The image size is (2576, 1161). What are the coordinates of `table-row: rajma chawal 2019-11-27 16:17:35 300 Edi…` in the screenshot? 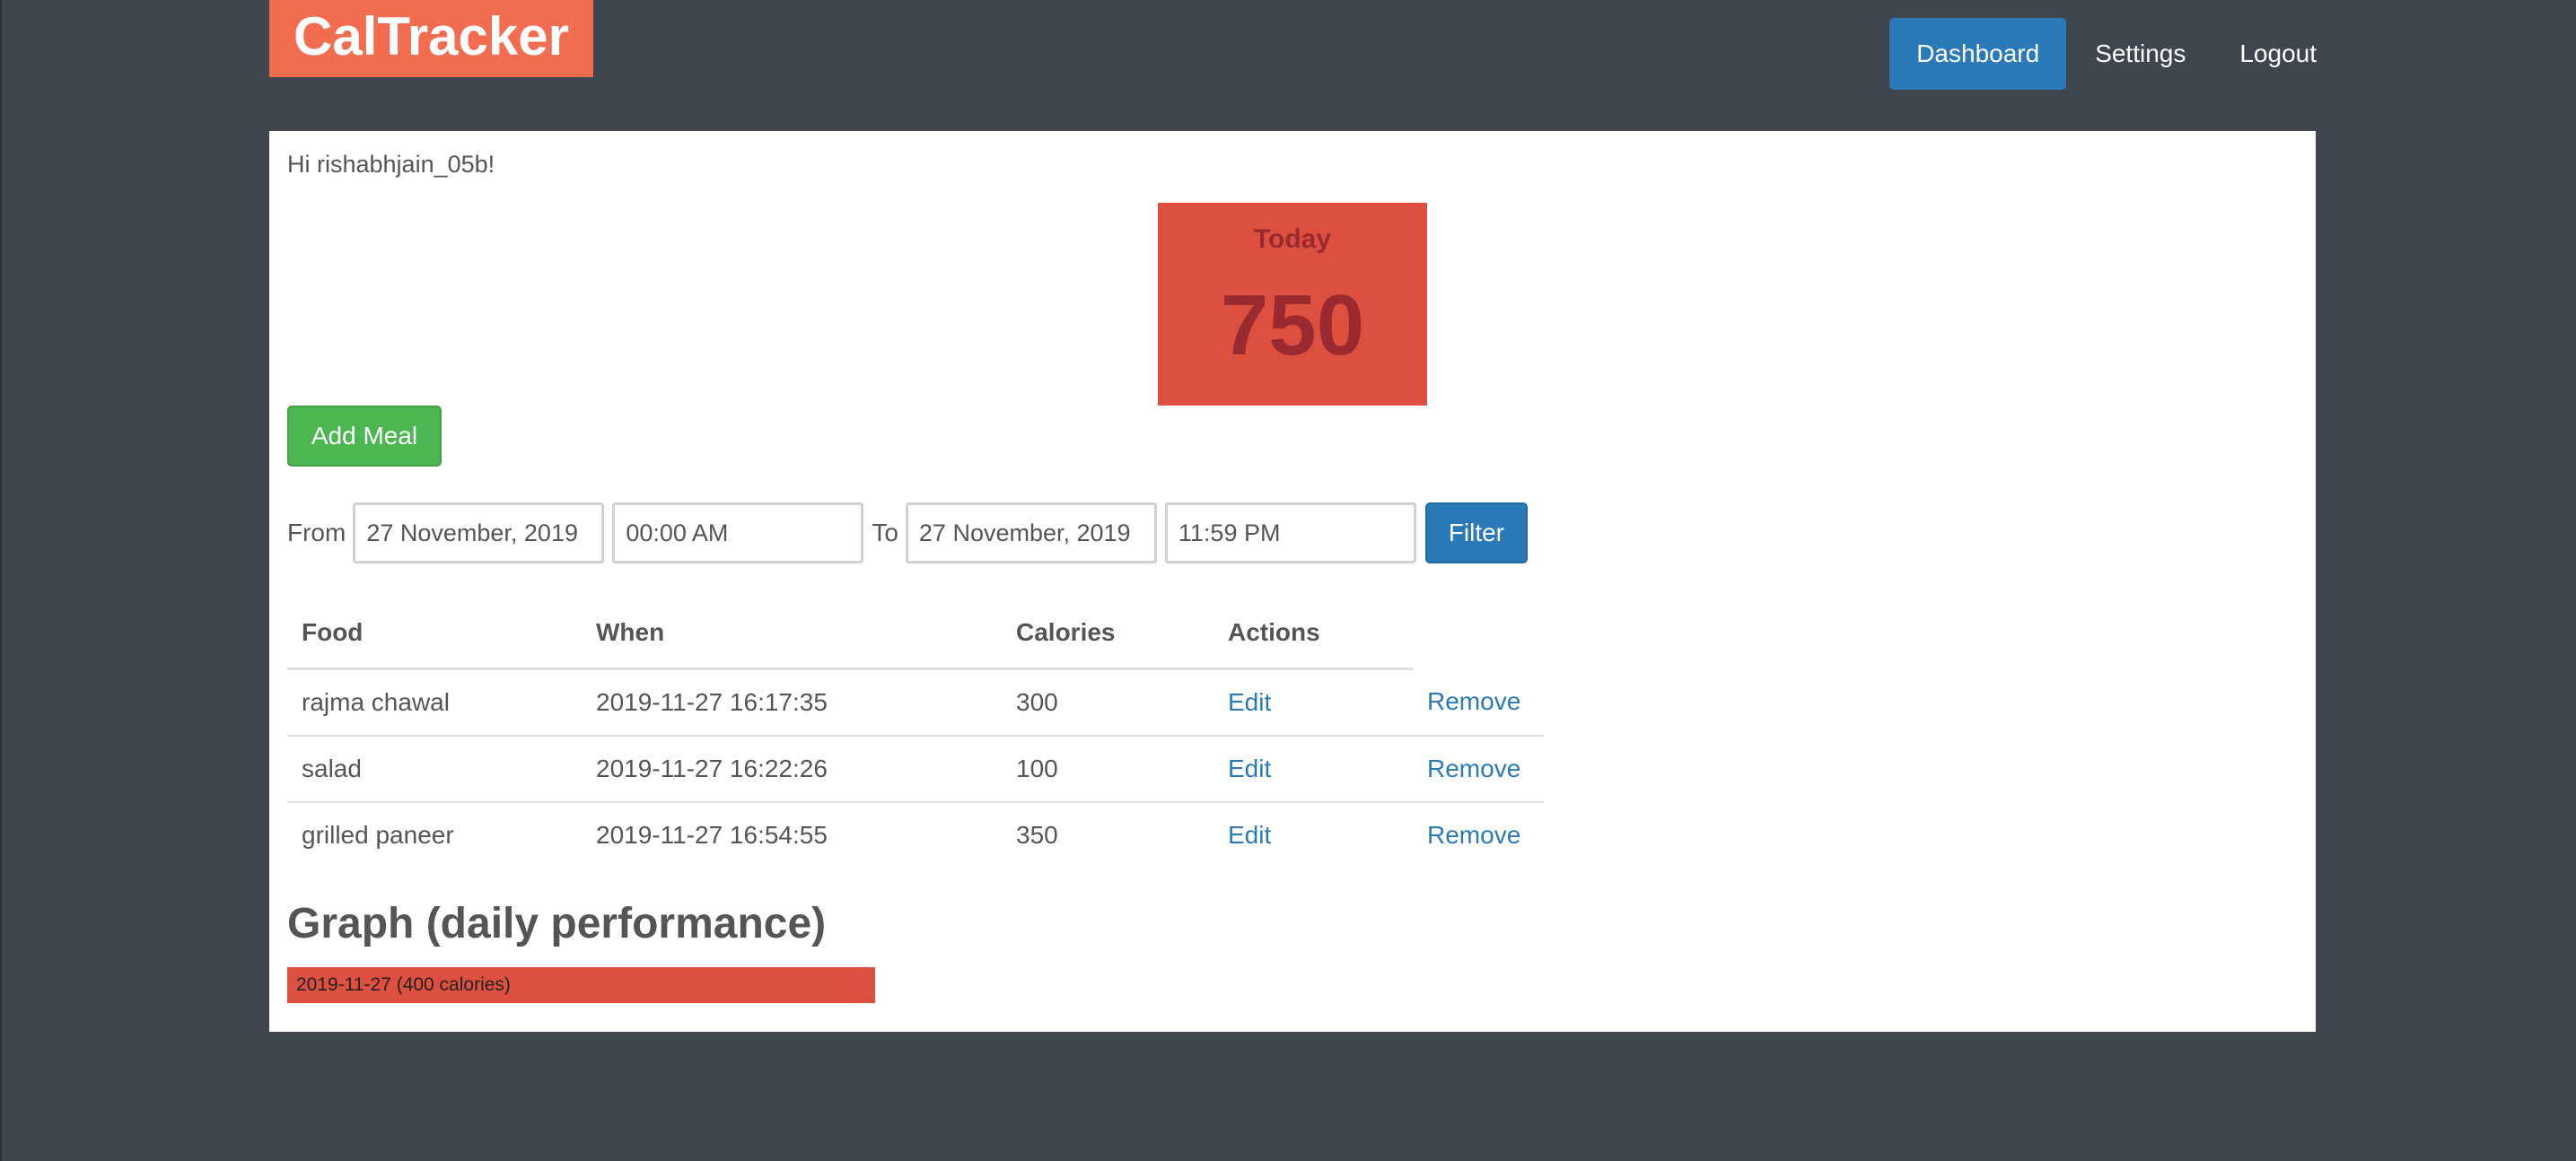 It's located at (915, 703).